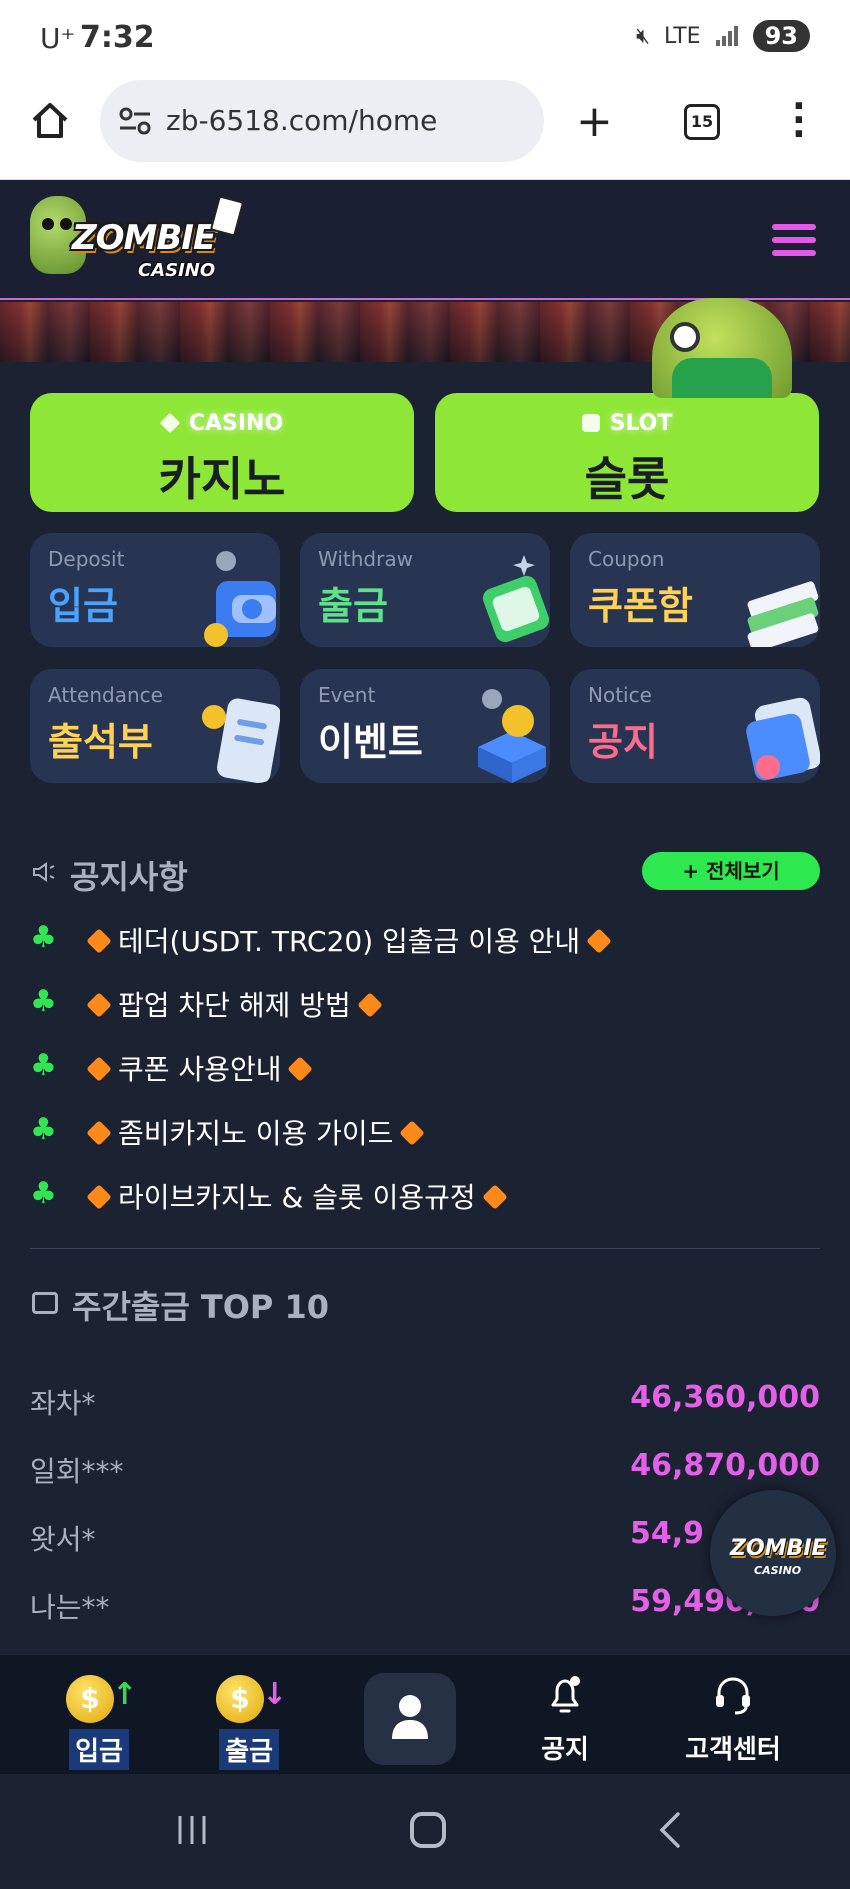 The image size is (850, 1889). Describe the element at coordinates (666, 1533) in the screenshot. I see `ranking-amount: 54,9` at that location.